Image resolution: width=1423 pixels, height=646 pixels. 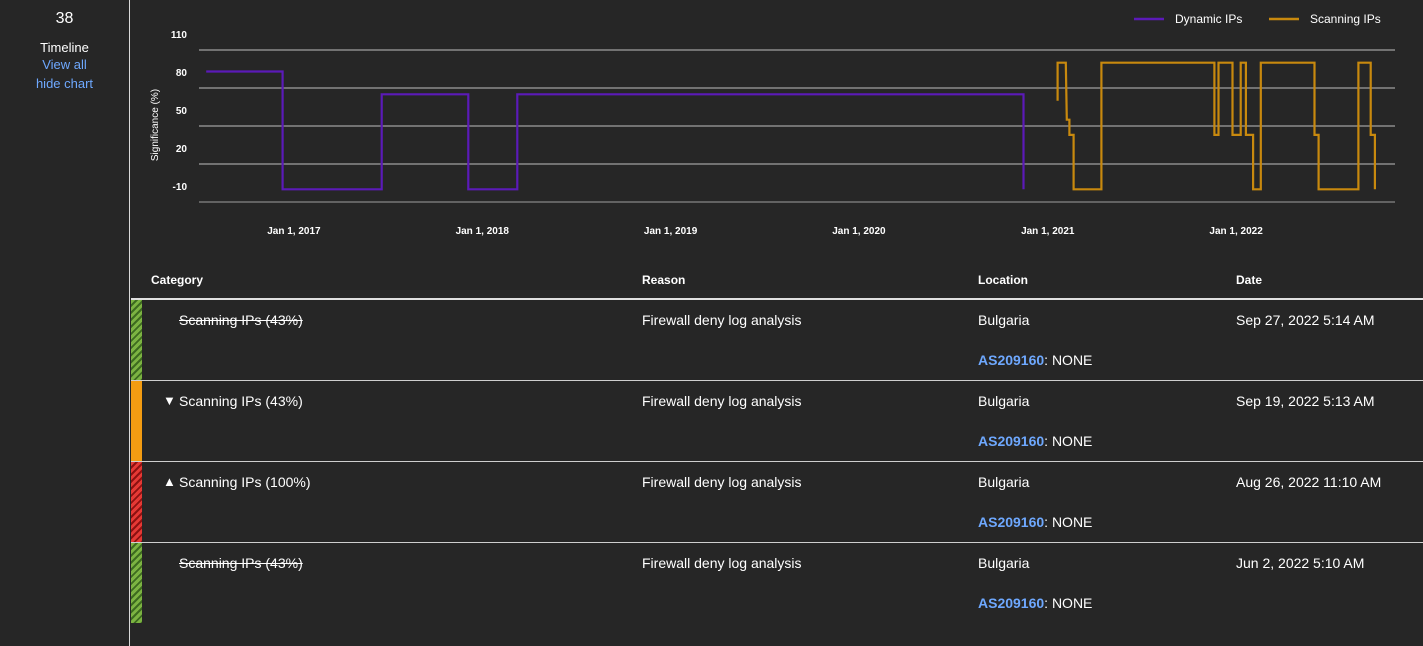 I want to click on header-category: Category, so click(x=177, y=280).